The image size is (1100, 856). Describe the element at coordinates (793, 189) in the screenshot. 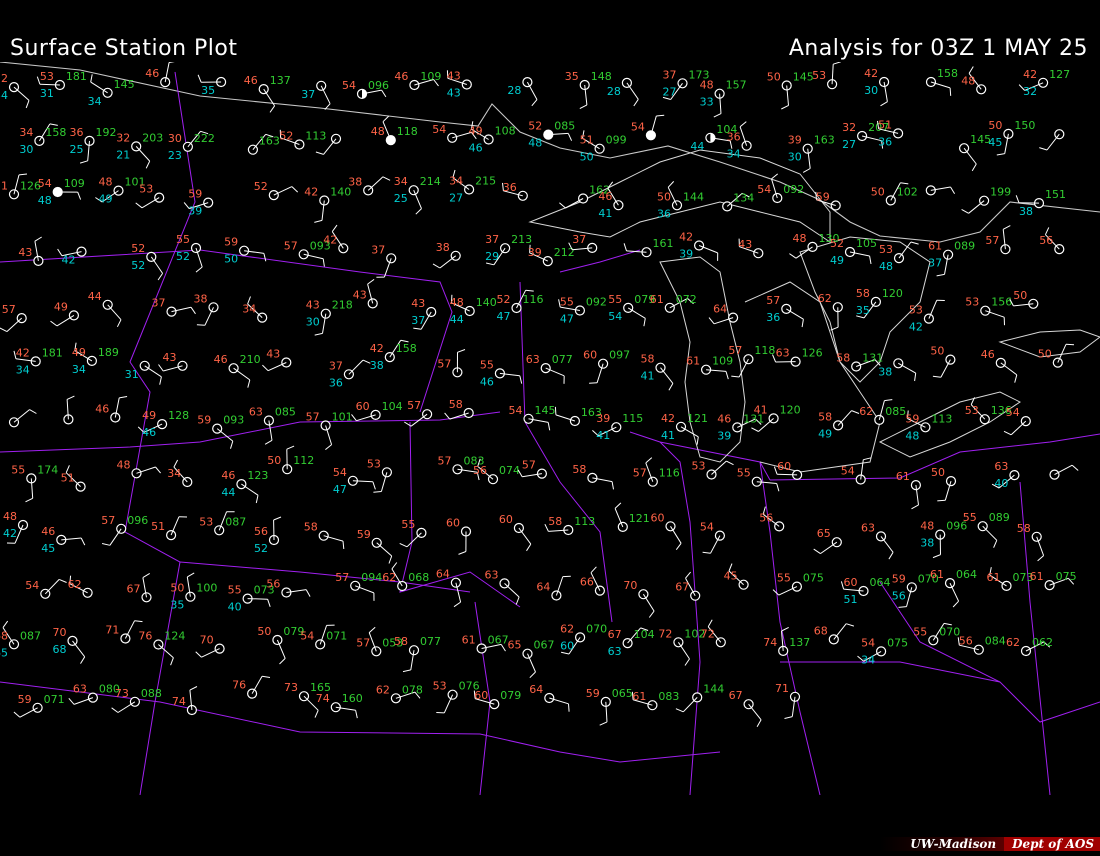

I see `station-pressure: 092` at that location.